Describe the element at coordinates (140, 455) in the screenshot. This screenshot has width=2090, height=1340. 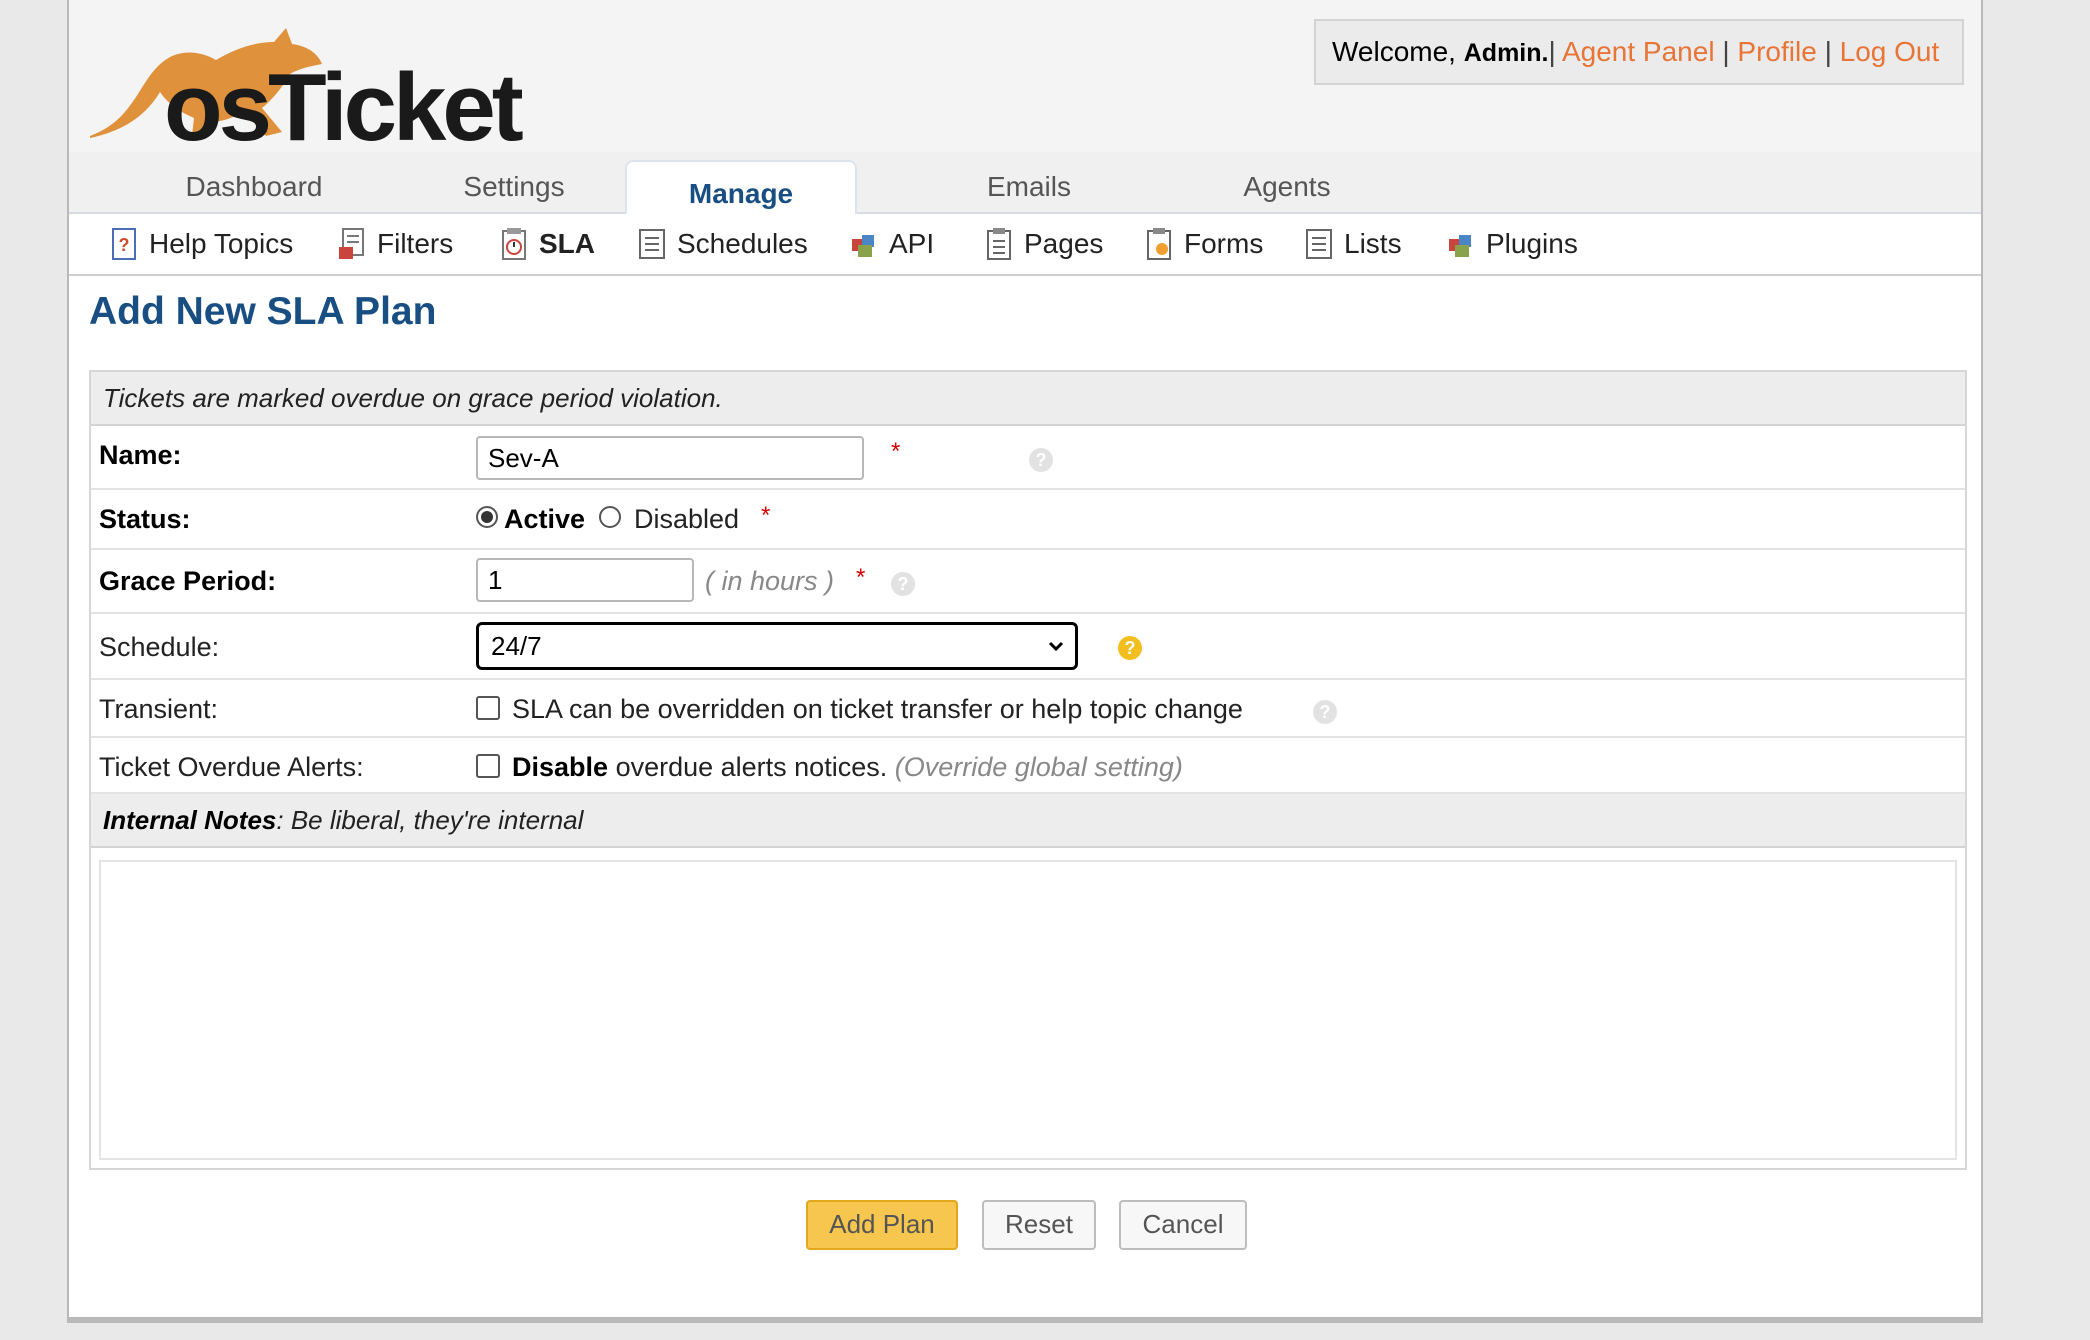
I see `name-label: Name:` at that location.